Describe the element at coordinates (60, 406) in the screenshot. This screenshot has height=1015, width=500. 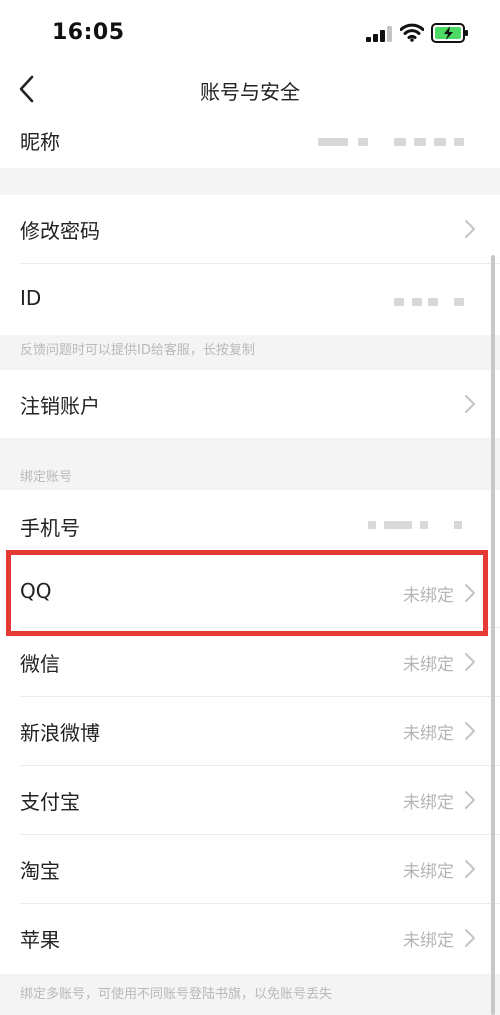
I see `cancel-account-label: 注销账户` at that location.